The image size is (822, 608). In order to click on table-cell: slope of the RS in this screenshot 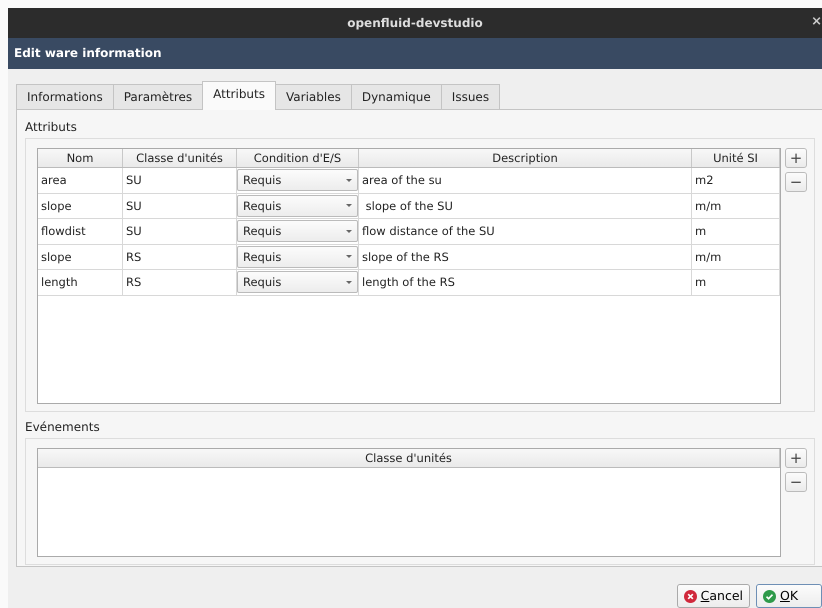, I will do `click(525, 257)`.